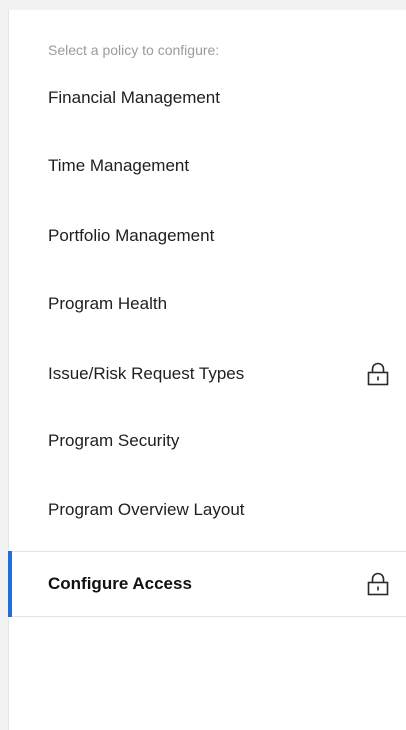 This screenshot has height=730, width=406. Describe the element at coordinates (108, 303) in the screenshot. I see `policy-item-label: Program Health` at that location.